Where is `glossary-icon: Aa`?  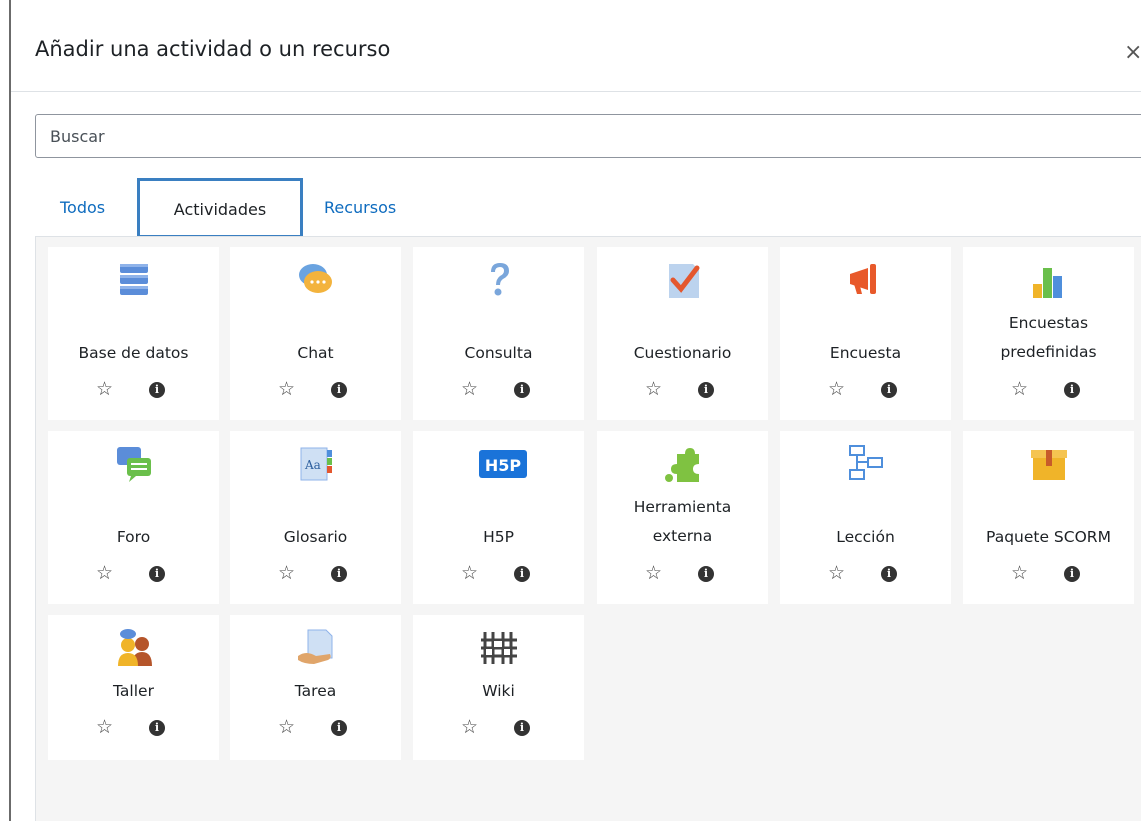 glossary-icon: Aa is located at coordinates (316, 464).